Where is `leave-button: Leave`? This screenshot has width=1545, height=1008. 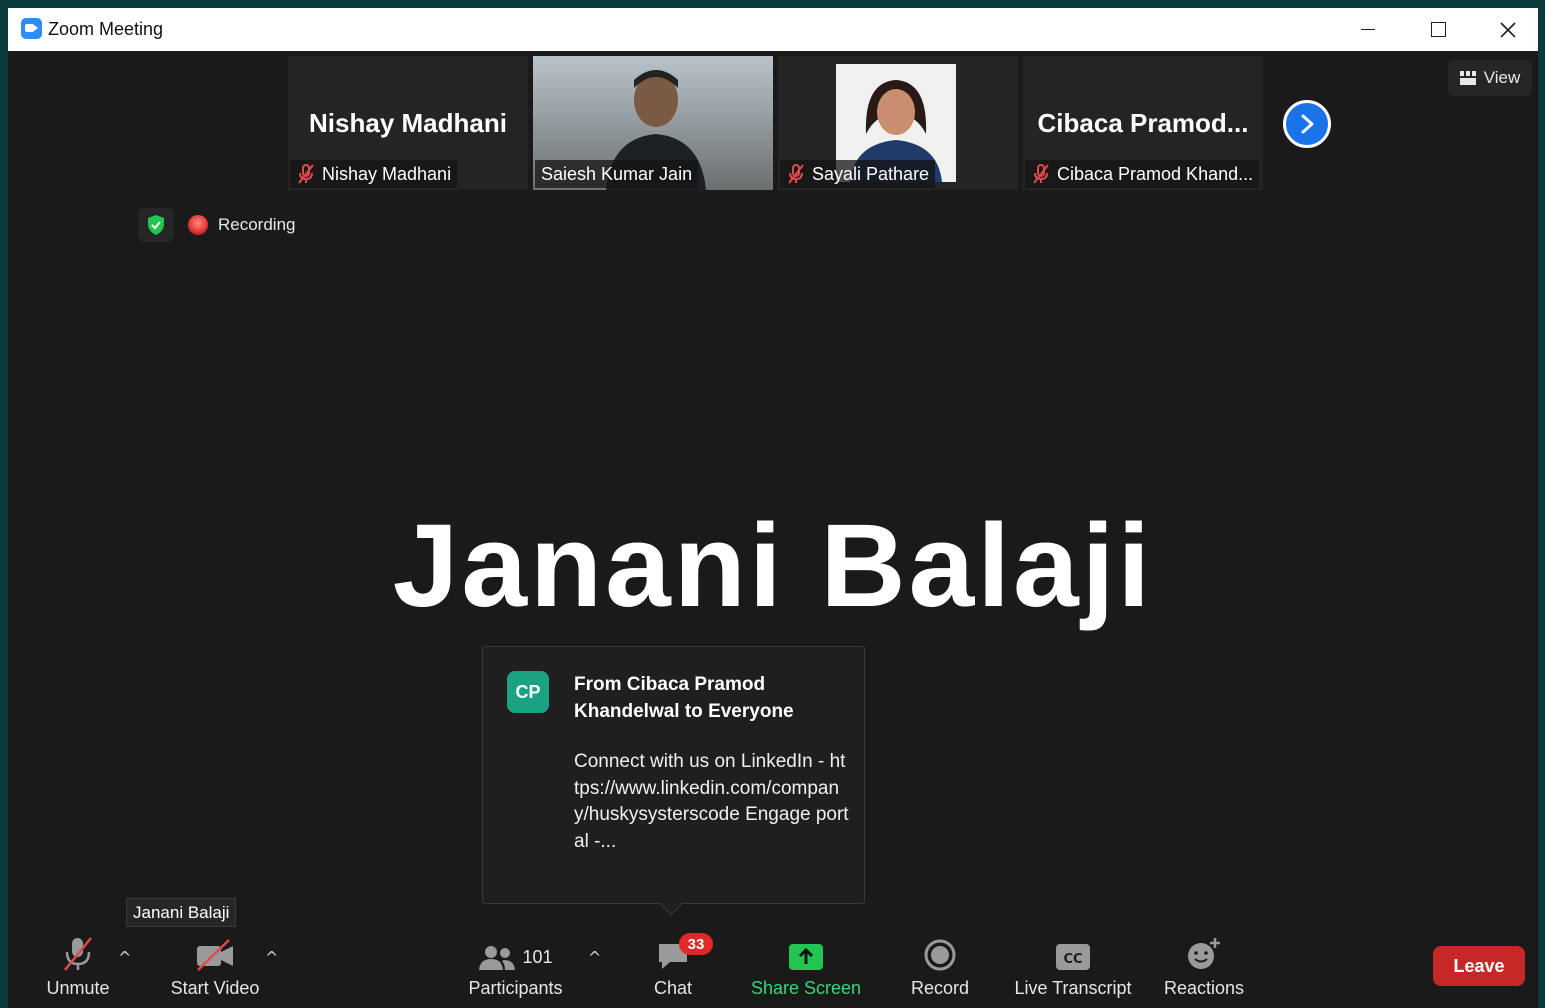
leave-button: Leave is located at coordinates (1479, 966).